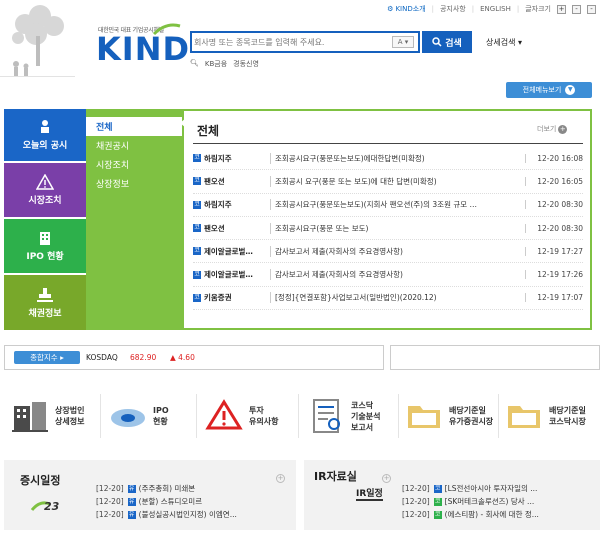 This screenshot has width=604, height=544. I want to click on folder-icon, so click(524, 417).